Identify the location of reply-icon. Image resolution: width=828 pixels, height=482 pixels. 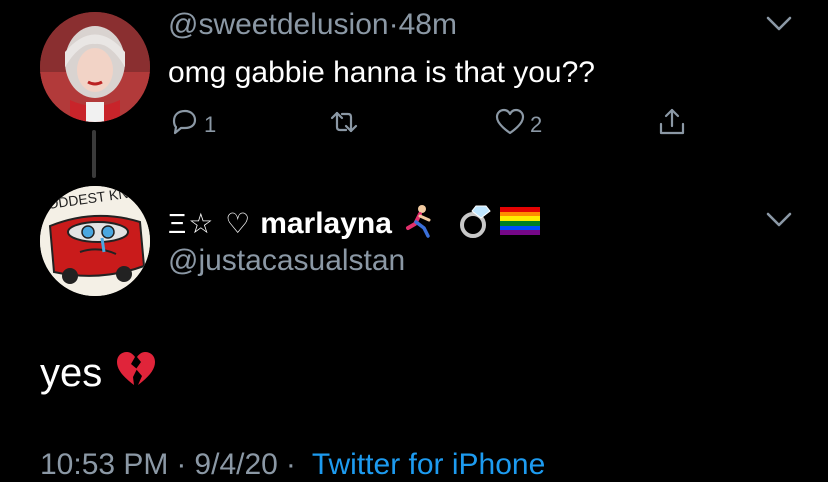
(184, 125).